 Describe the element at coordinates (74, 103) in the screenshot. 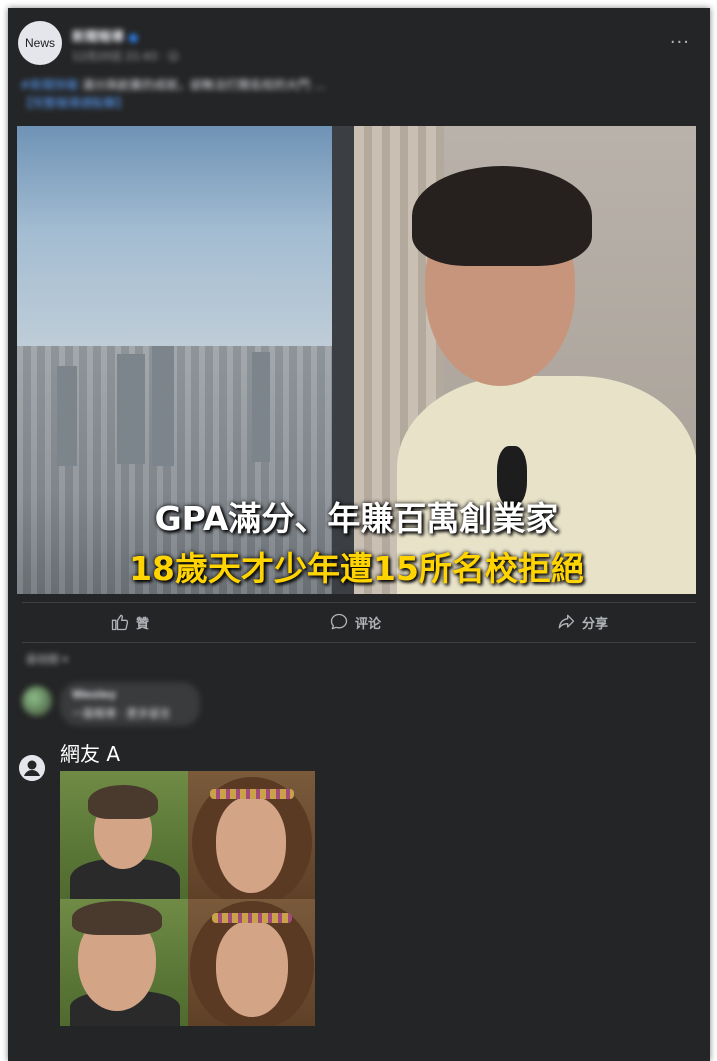

I see `caption-link: 【完整報導請點擊】` at that location.